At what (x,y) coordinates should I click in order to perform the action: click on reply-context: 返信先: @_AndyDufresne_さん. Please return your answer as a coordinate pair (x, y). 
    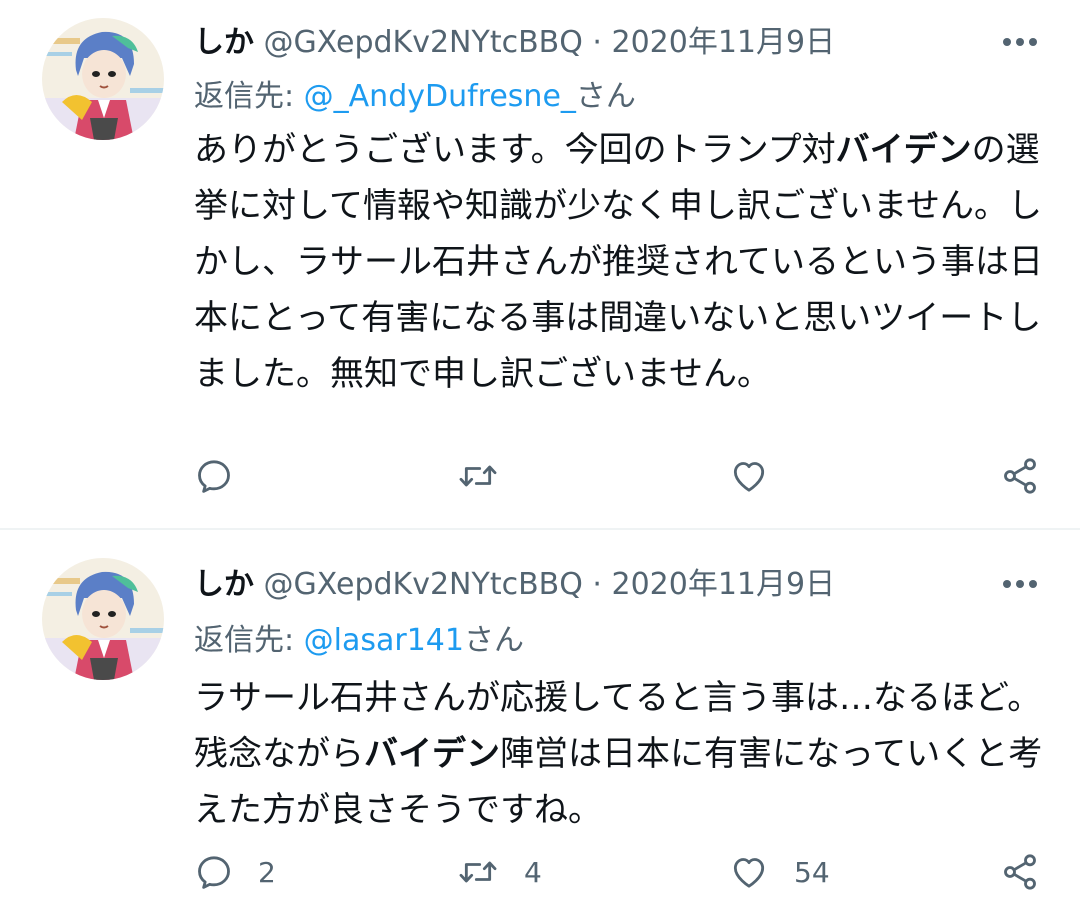
    Looking at the image, I should click on (415, 97).